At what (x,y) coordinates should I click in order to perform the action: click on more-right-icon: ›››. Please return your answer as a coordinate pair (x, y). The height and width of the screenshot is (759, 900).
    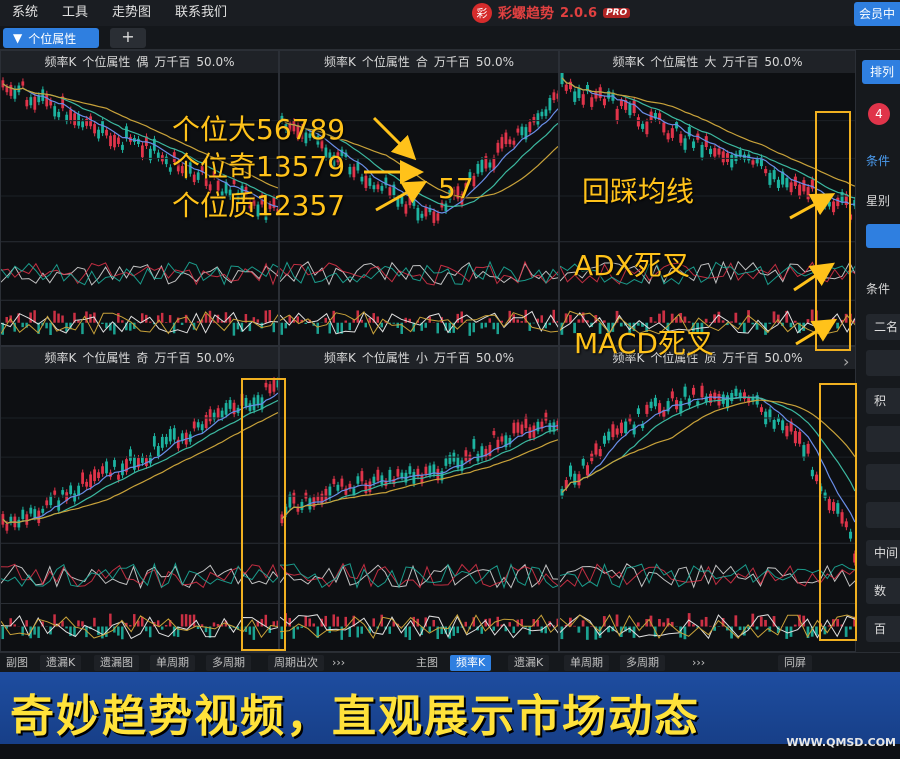
    Looking at the image, I should click on (698, 663).